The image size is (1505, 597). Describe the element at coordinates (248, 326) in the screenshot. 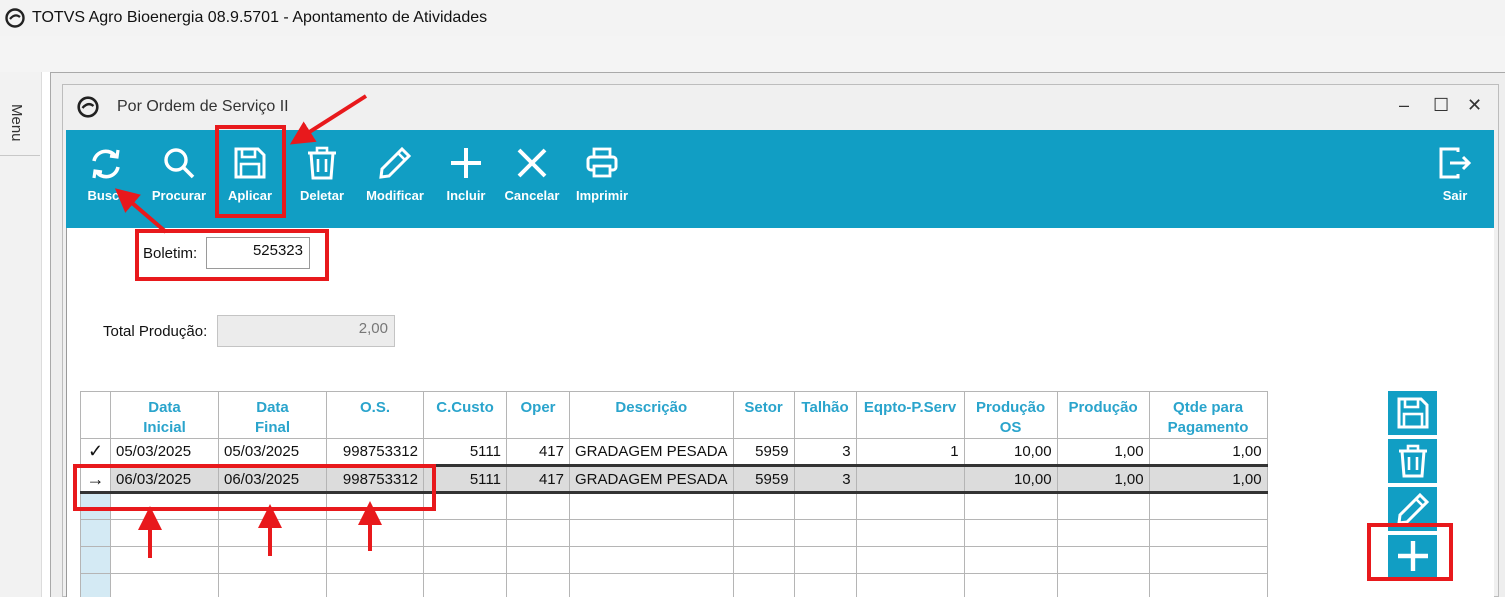

I see `annotation-arrows` at that location.